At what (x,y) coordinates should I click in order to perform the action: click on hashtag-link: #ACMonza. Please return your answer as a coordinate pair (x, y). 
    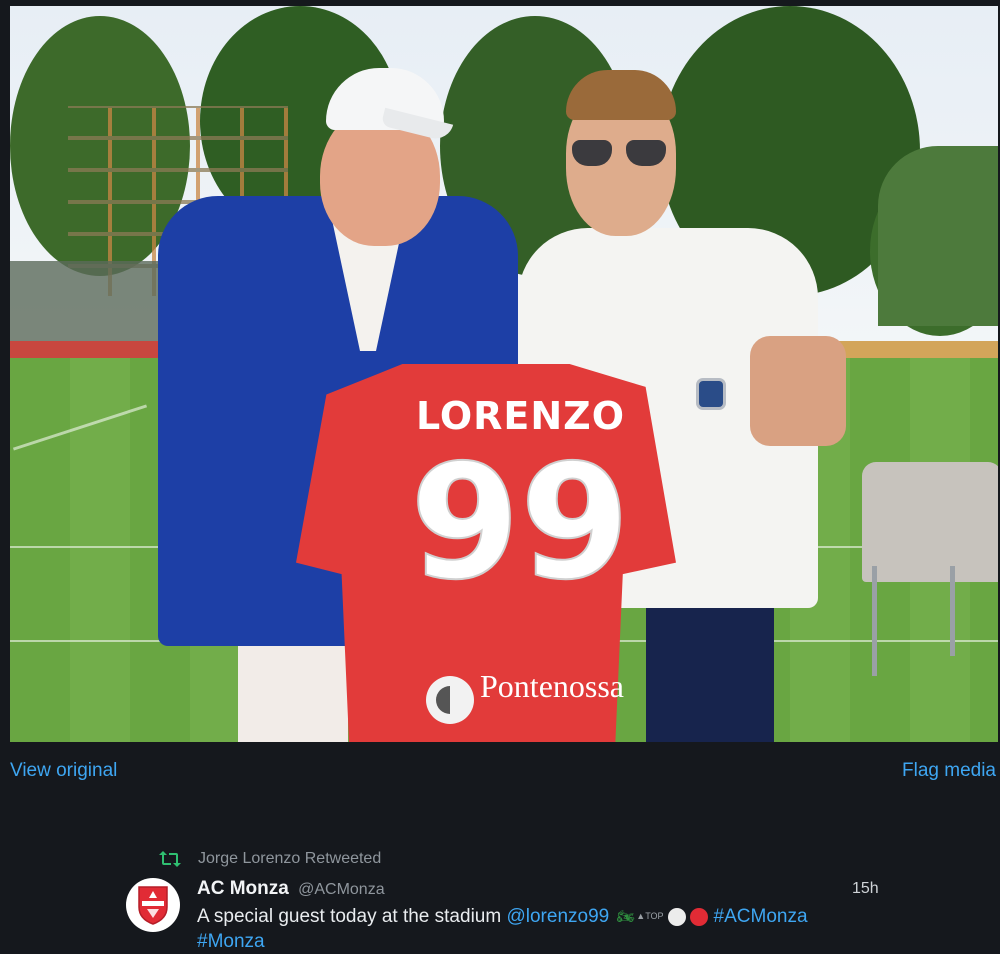
    Looking at the image, I should click on (761, 916).